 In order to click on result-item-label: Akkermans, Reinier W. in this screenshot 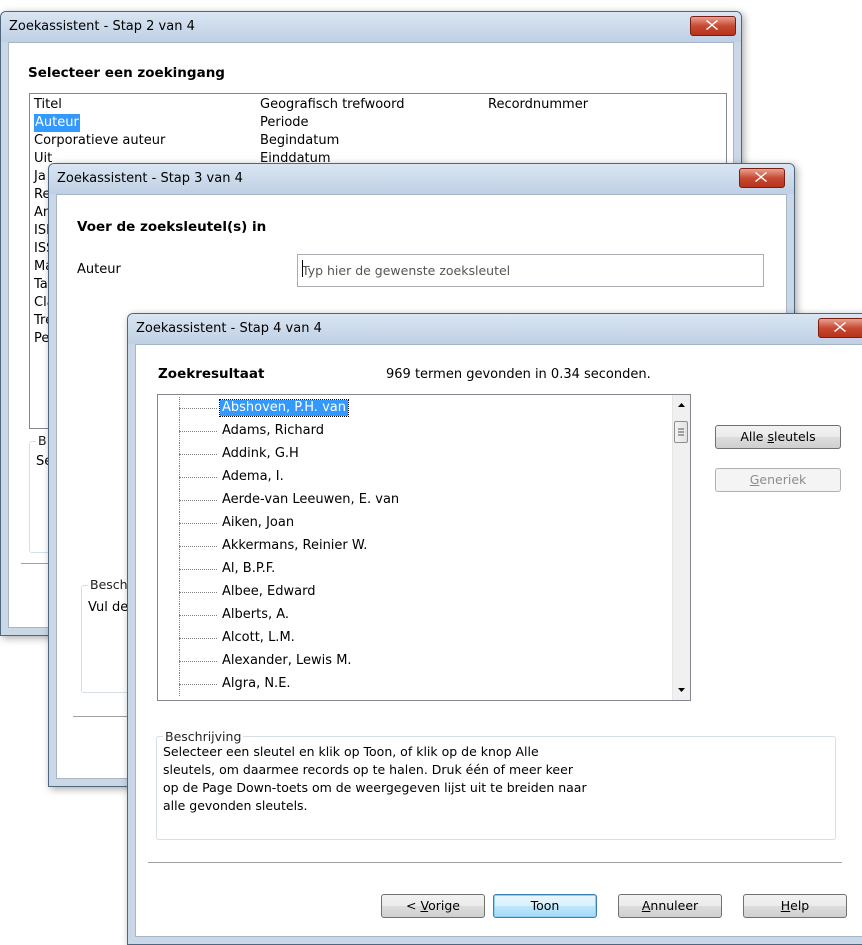, I will do `click(295, 545)`.